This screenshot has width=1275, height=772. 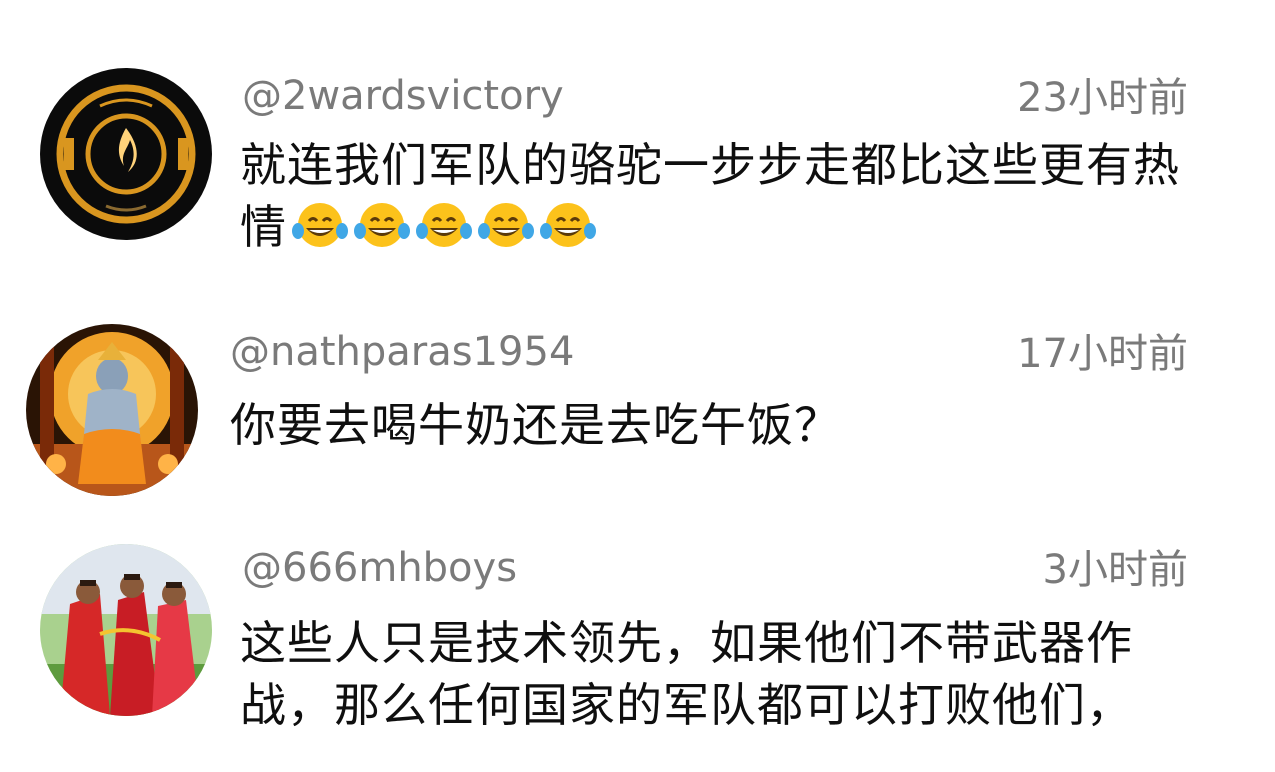 I want to click on comment-text: 你要去喝牛奶还是去吃午饭？, so click(x=705, y=425).